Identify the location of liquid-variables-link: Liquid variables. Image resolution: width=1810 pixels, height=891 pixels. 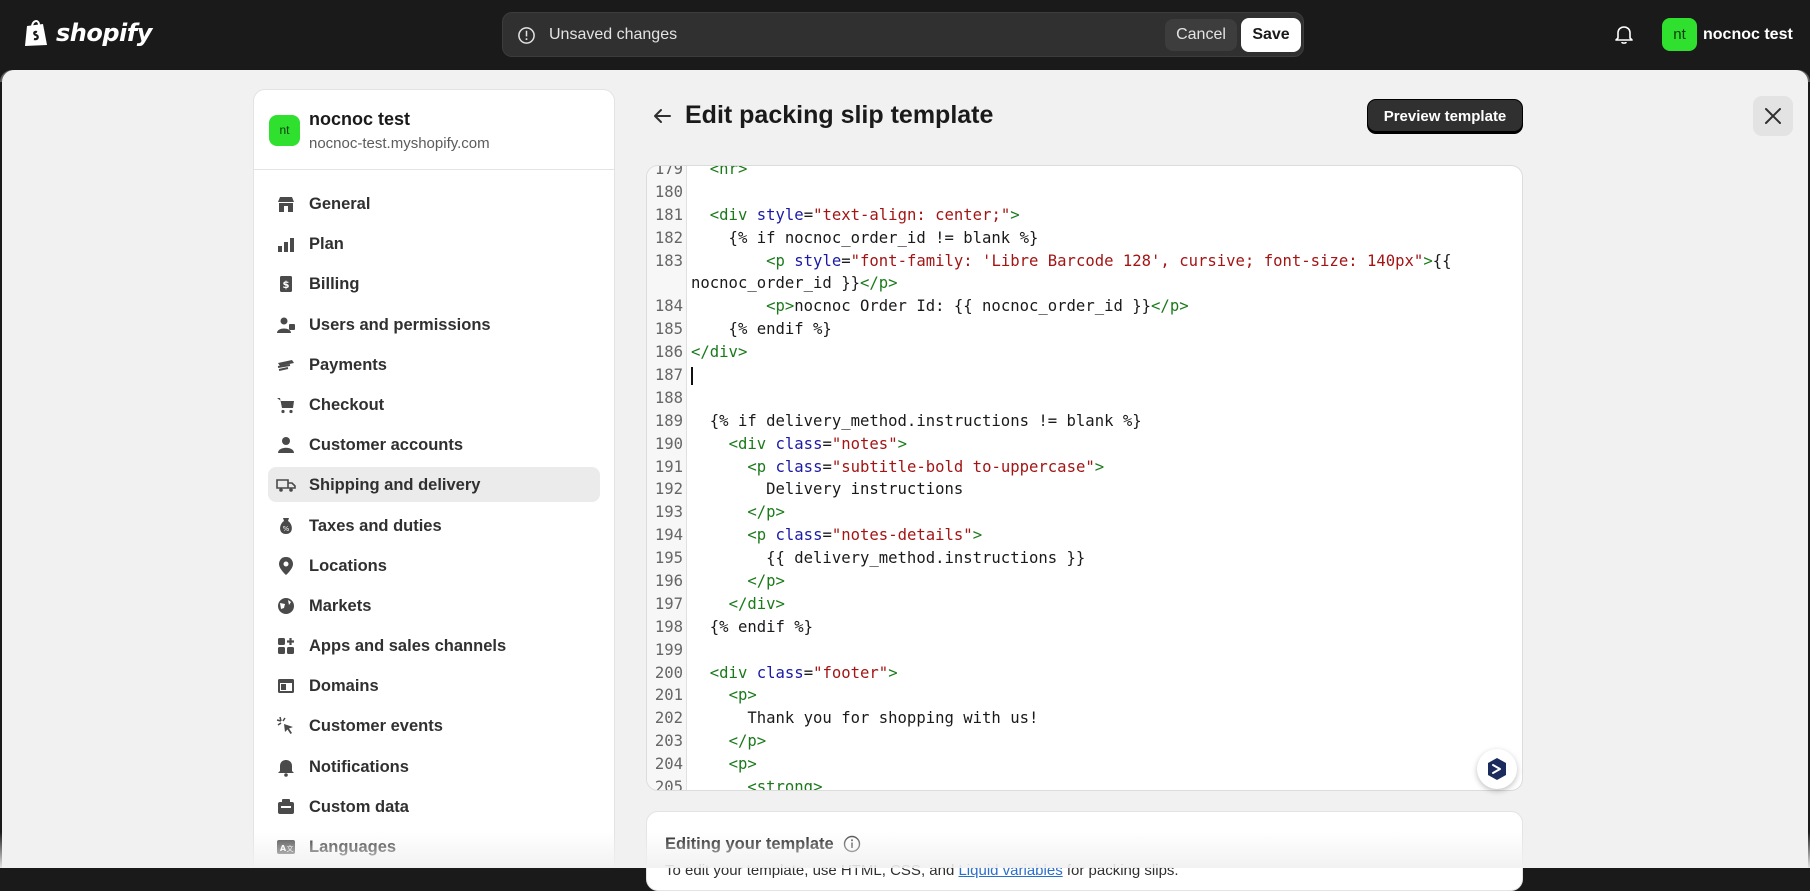
(1010, 870).